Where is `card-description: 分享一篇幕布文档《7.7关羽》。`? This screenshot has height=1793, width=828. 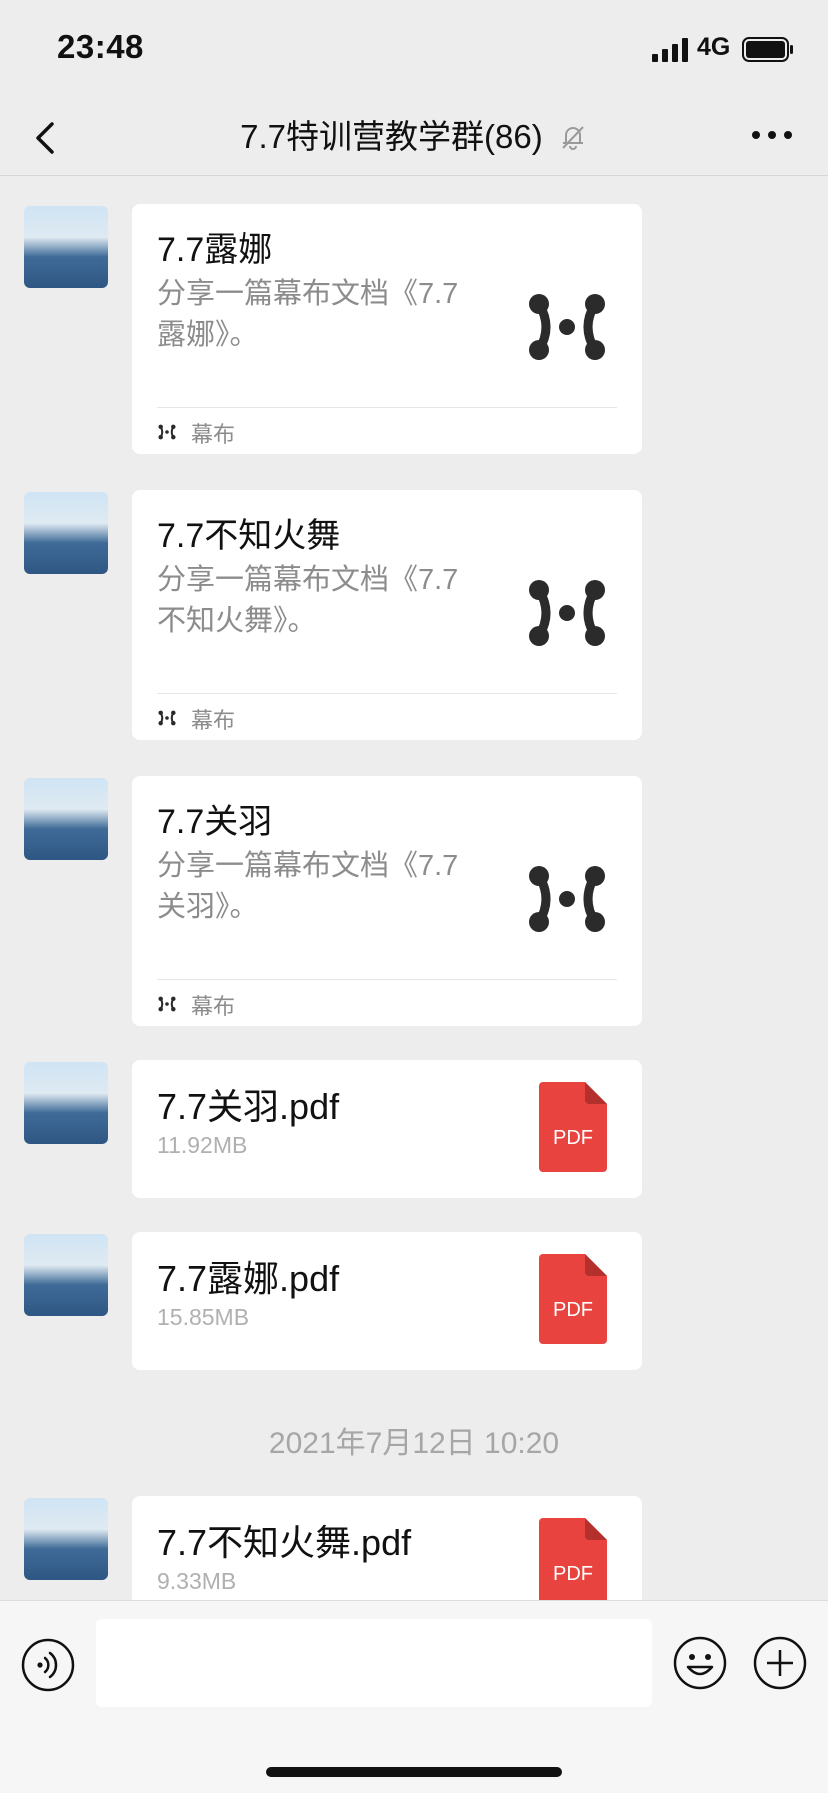
card-description: 分享一篇幕布文档《7.7关羽》。 is located at coordinates (308, 886).